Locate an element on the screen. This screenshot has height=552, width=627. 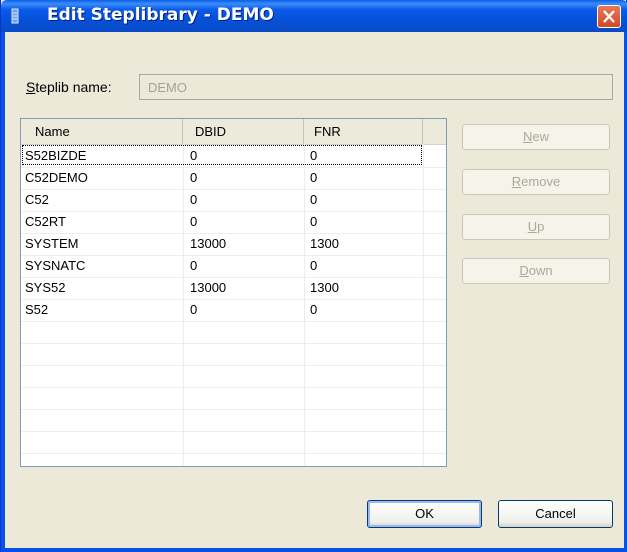
column-header-dbid: DBID is located at coordinates (243, 131).